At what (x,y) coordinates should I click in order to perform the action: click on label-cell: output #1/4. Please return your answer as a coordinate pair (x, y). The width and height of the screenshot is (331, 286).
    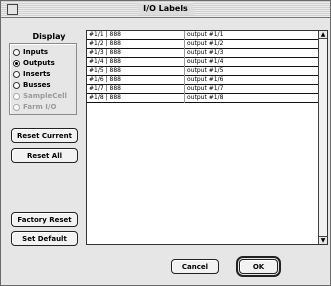
    Looking at the image, I should click on (205, 62).